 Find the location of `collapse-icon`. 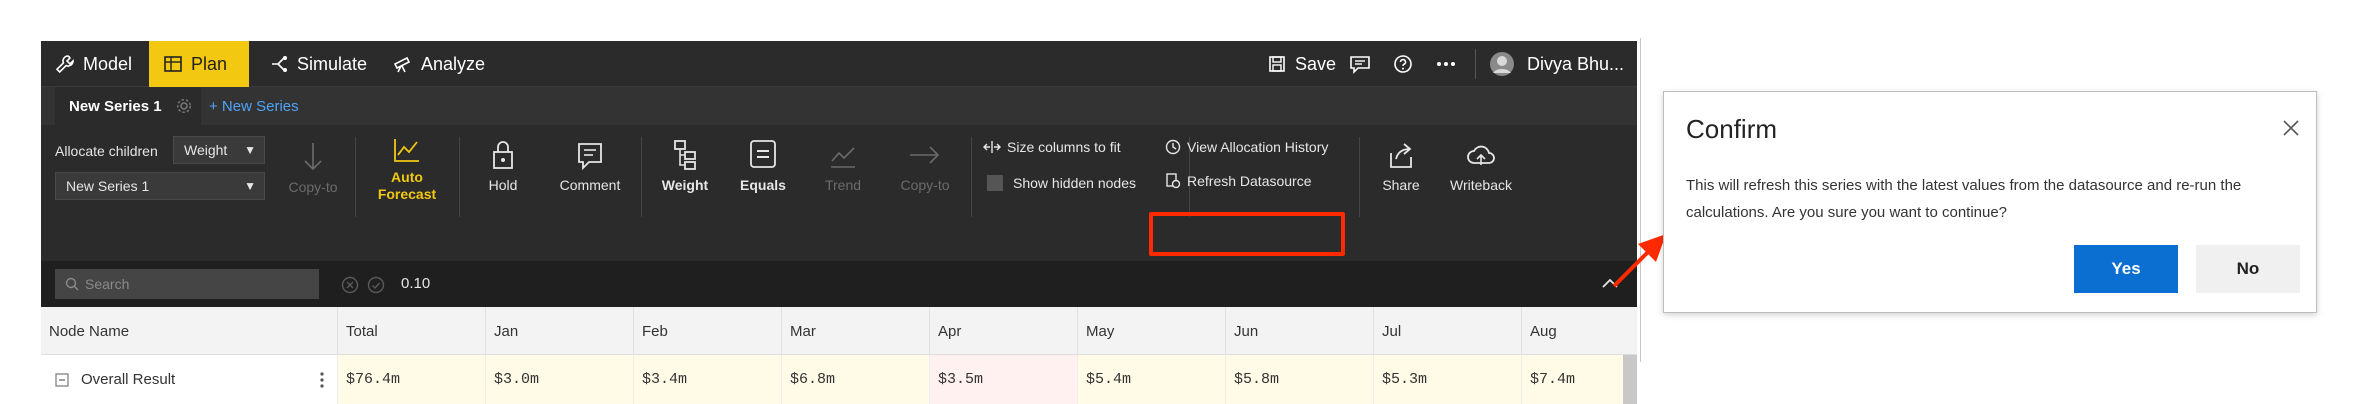

collapse-icon is located at coordinates (62, 379).